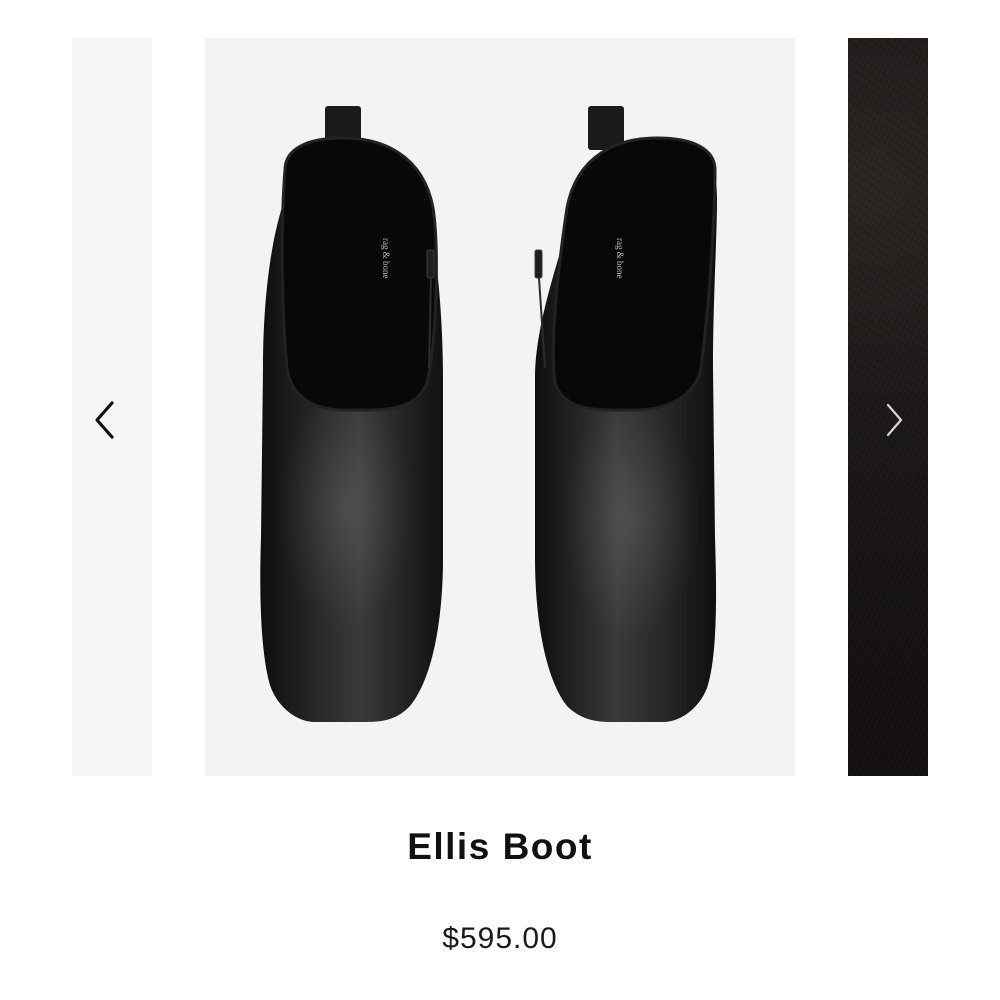 The height and width of the screenshot is (1000, 1000). What do you see at coordinates (500, 846) in the screenshot?
I see `product-title: Ellis Boot` at bounding box center [500, 846].